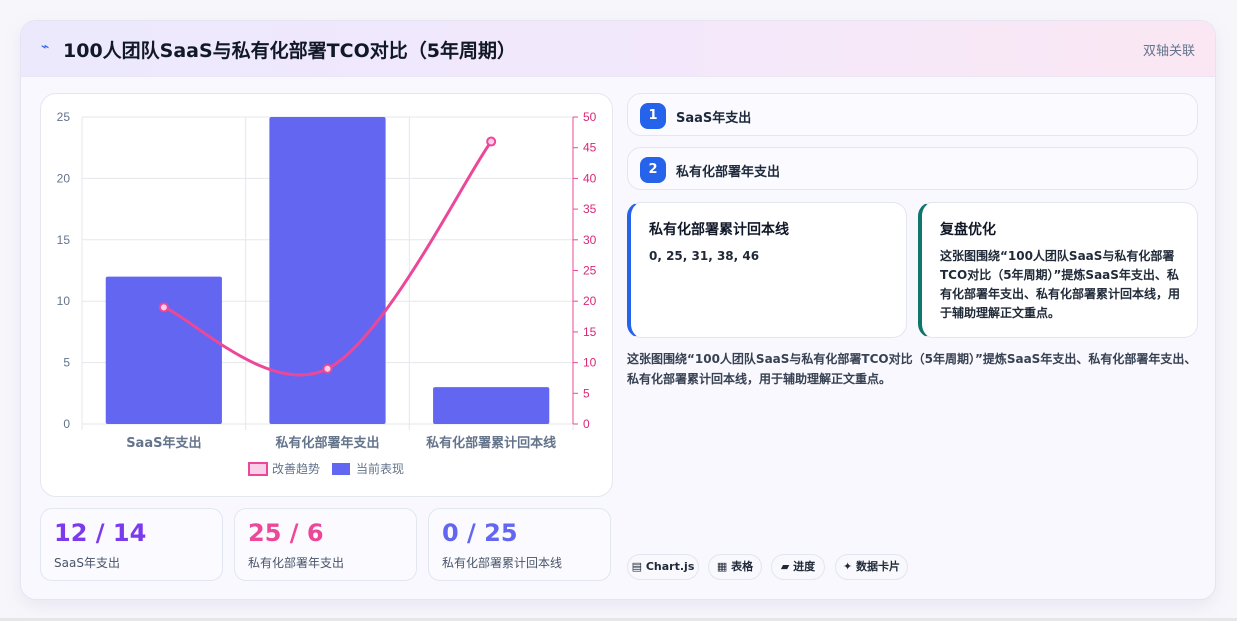  I want to click on chip-label: 表格, so click(742, 566).